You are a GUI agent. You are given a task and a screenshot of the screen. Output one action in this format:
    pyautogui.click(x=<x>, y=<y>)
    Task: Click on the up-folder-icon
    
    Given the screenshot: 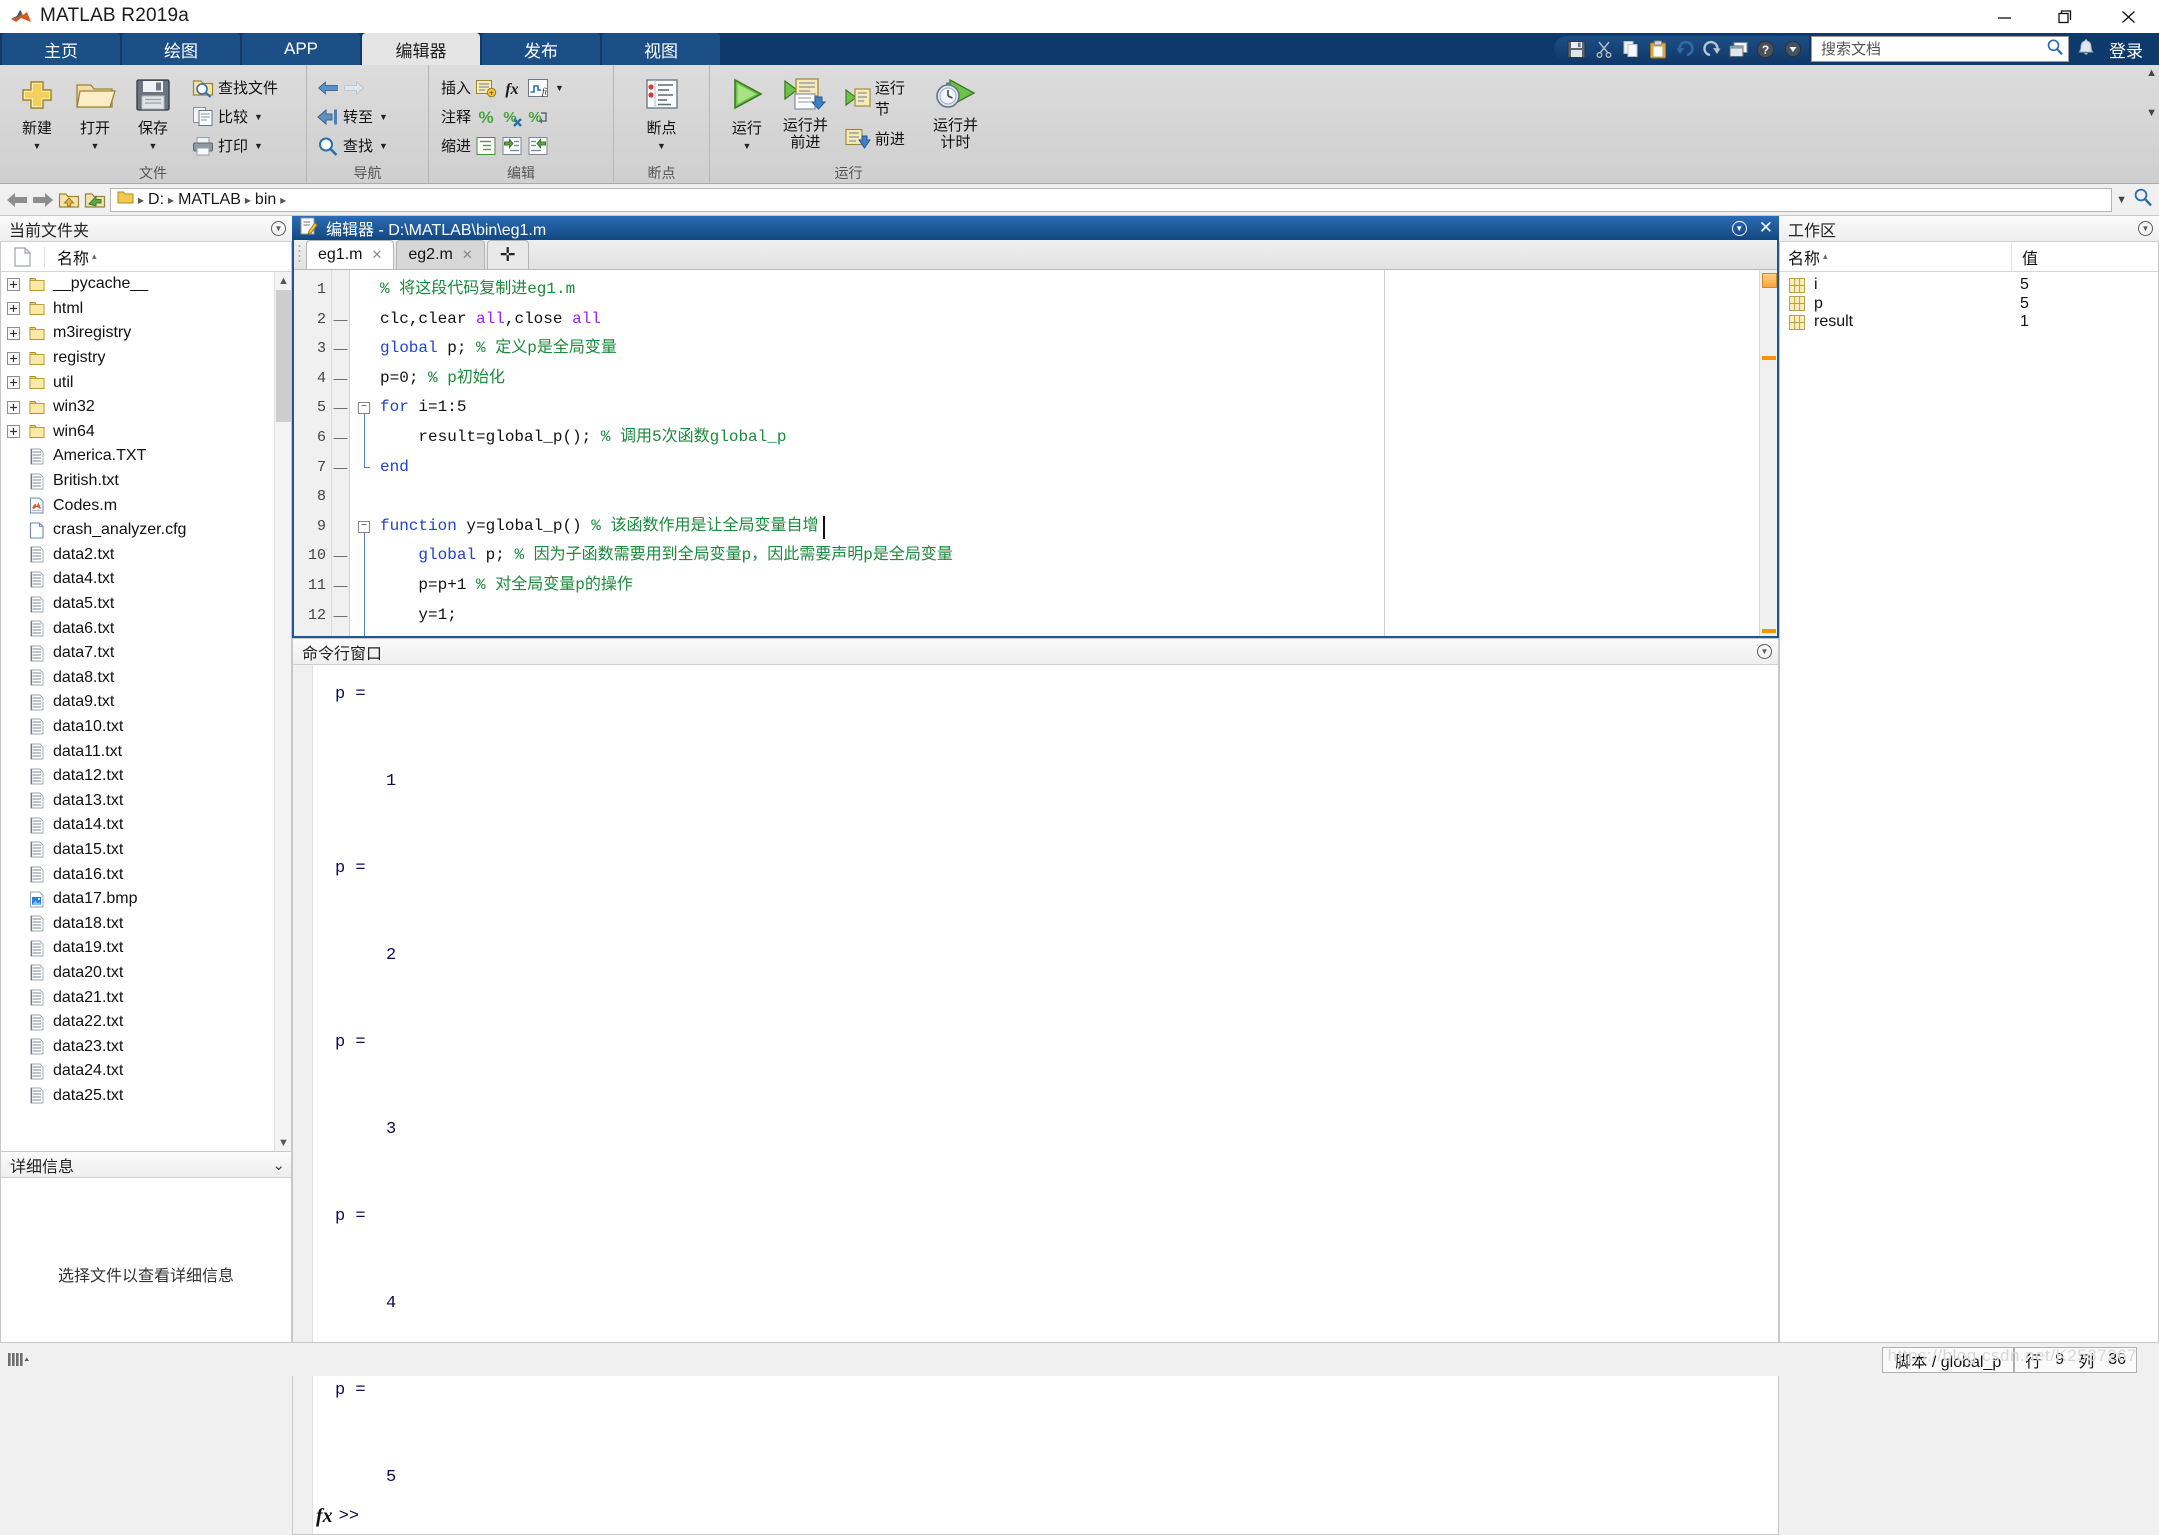 What is the action you would take?
    pyautogui.click(x=69, y=200)
    